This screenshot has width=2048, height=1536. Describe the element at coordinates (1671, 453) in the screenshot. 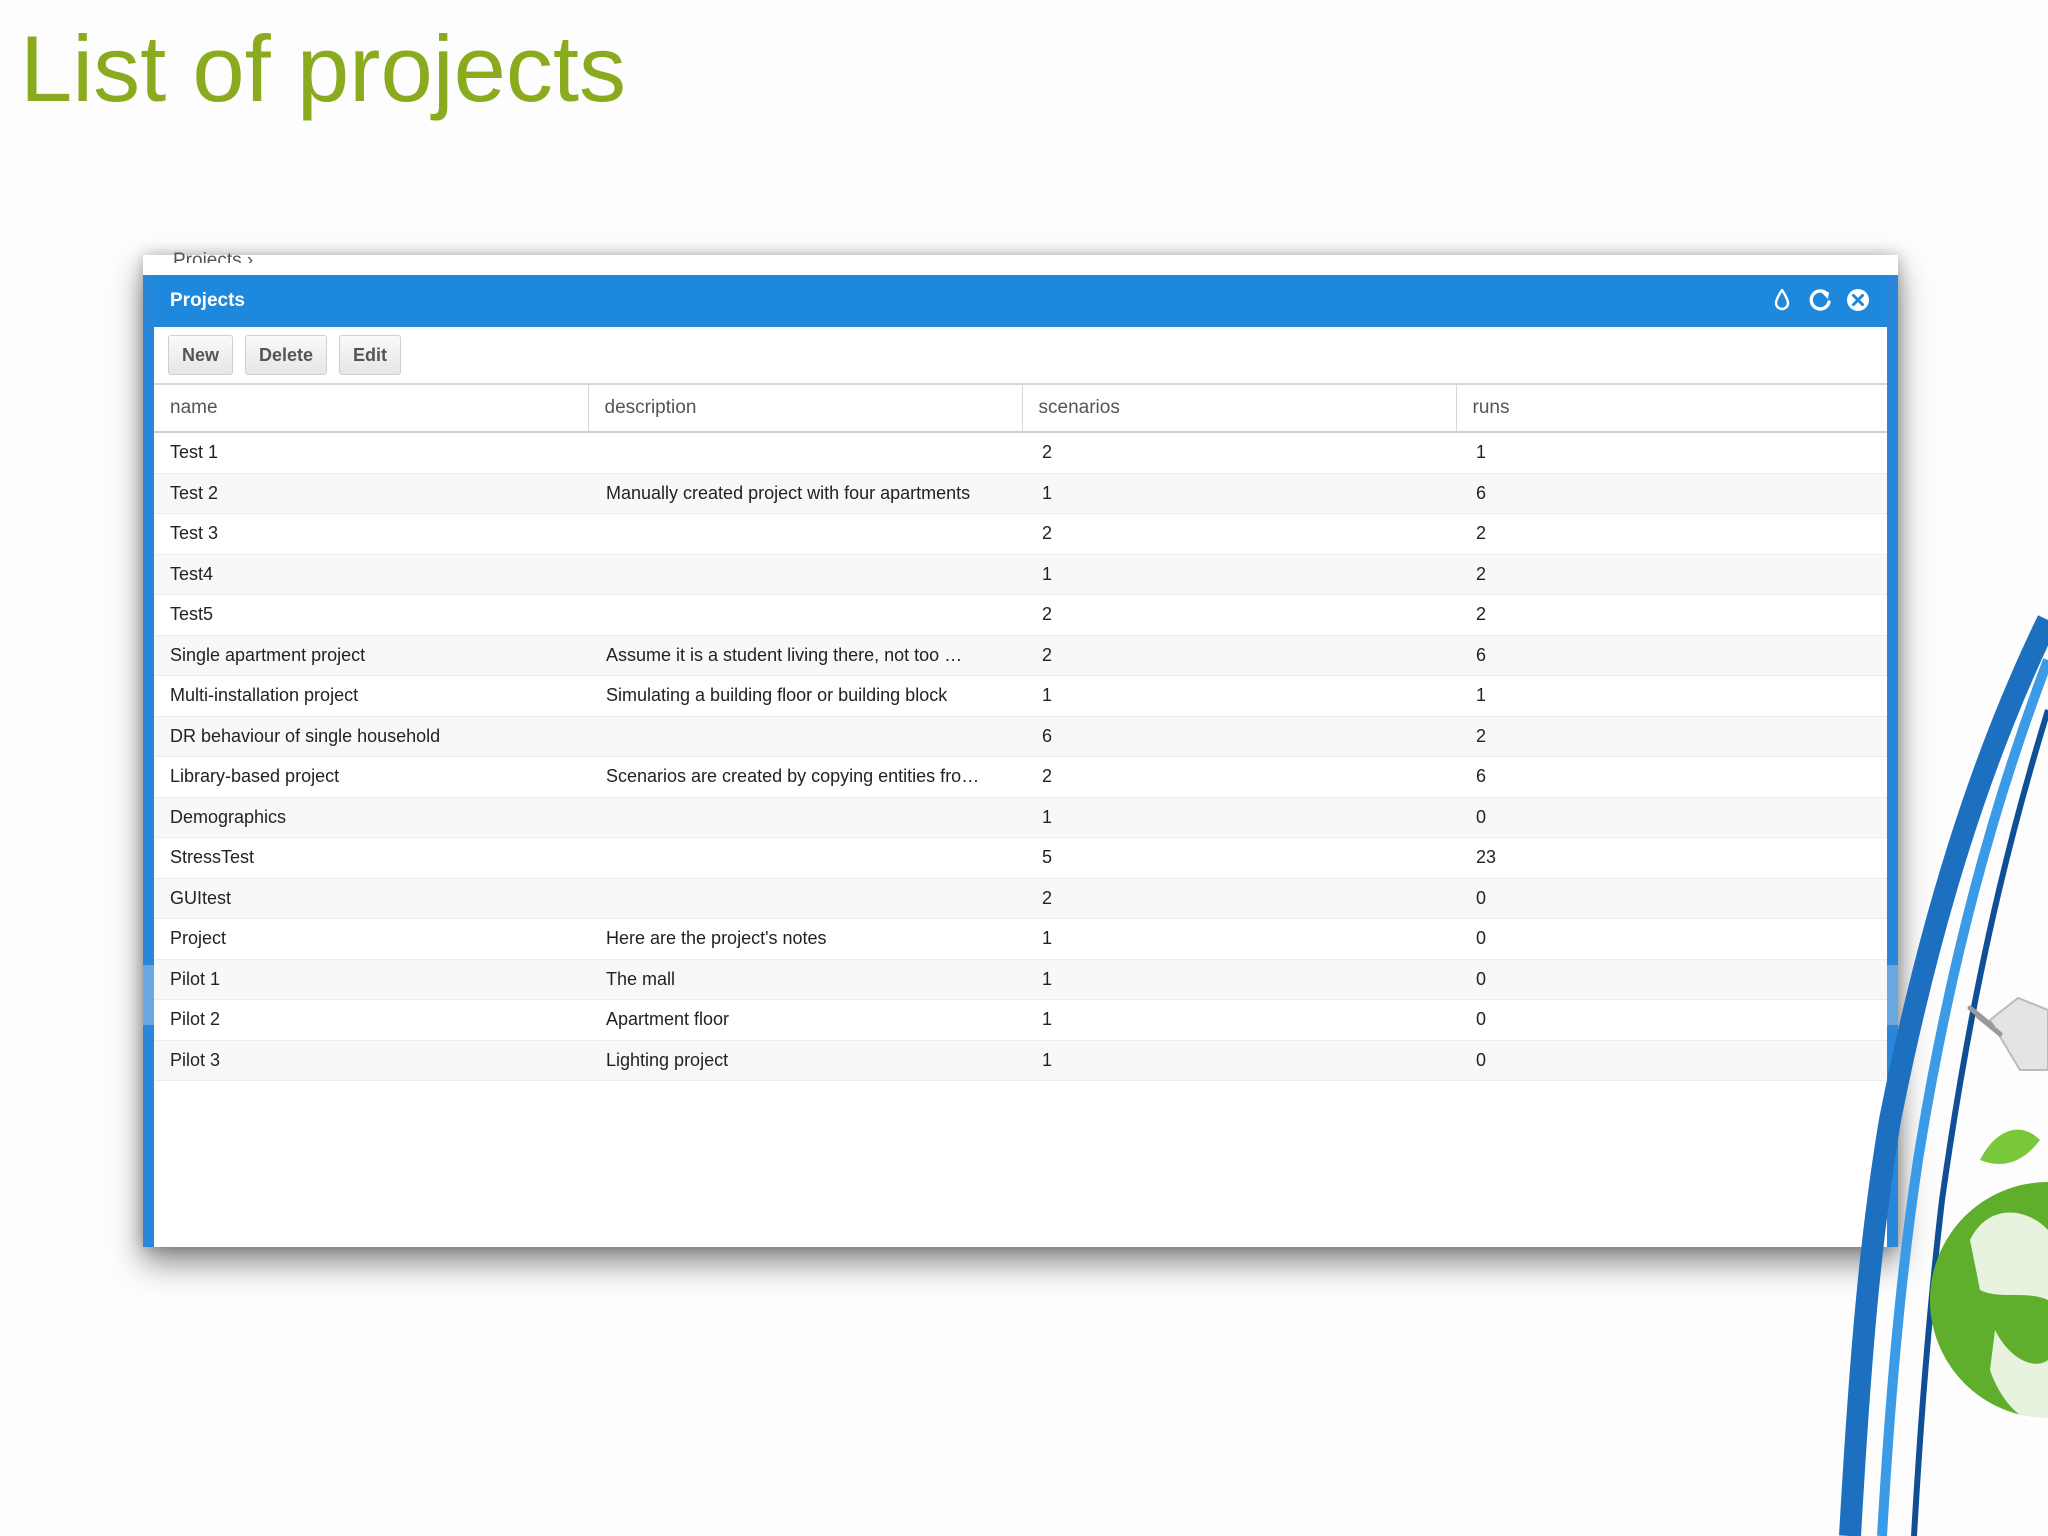

I see `cell-runs: 1` at that location.